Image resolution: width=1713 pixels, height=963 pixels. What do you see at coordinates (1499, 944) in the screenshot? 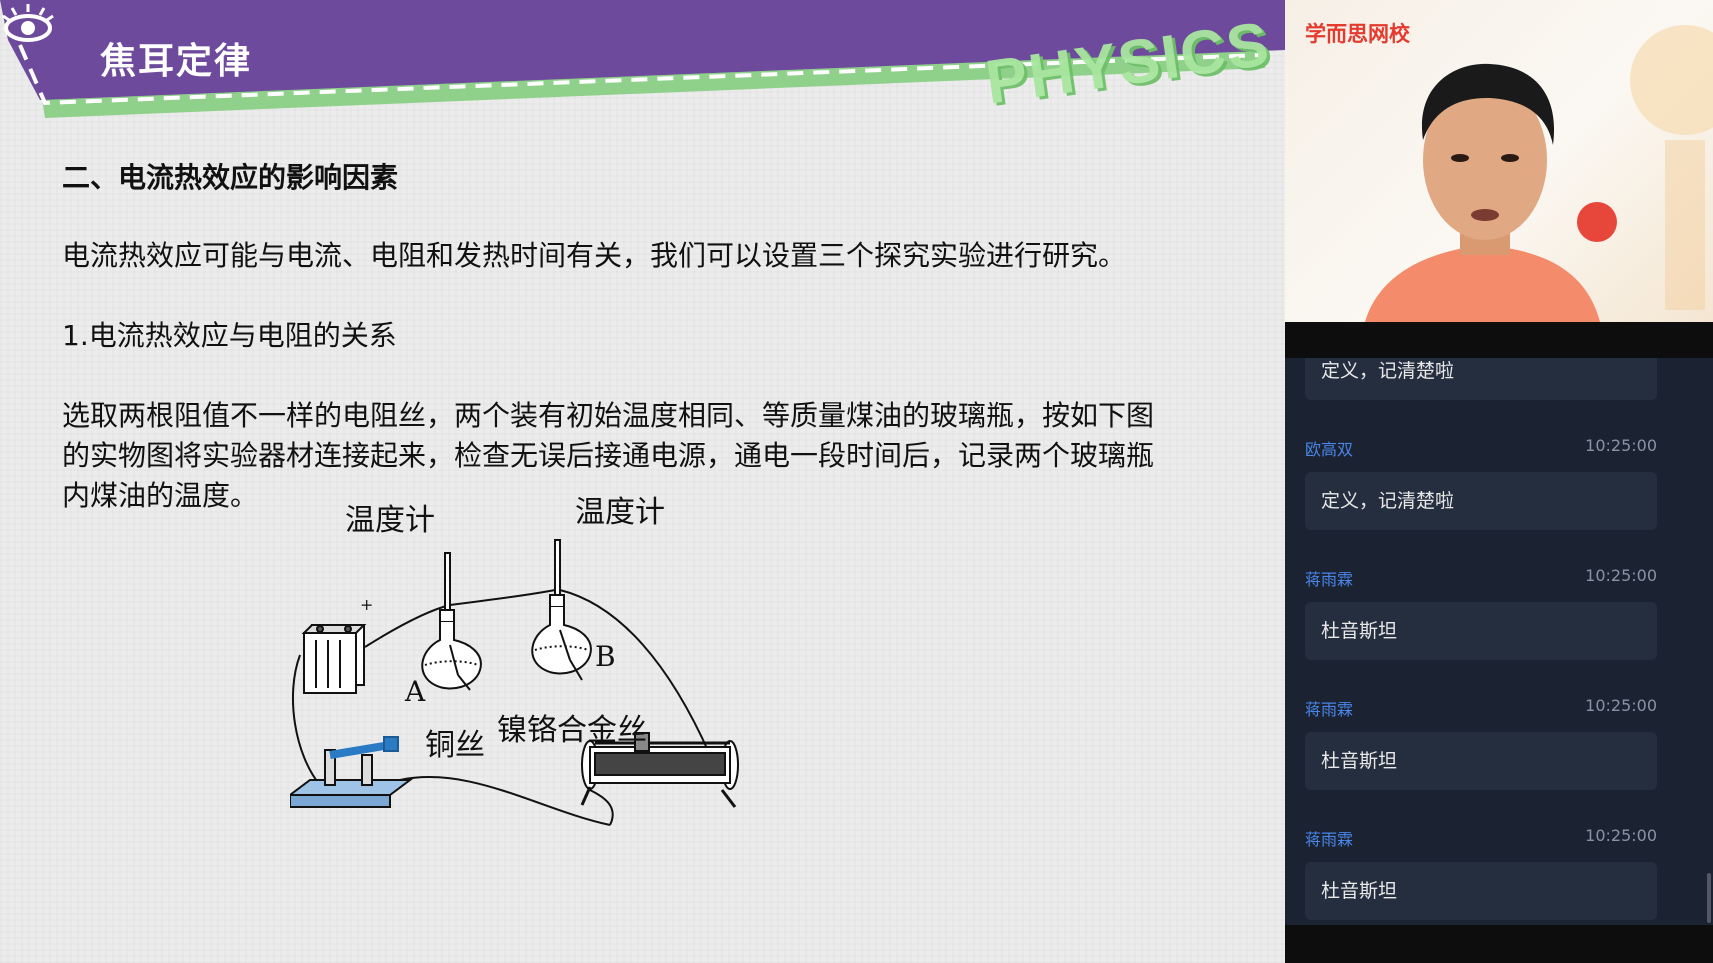
I see `chat-footer` at bounding box center [1499, 944].